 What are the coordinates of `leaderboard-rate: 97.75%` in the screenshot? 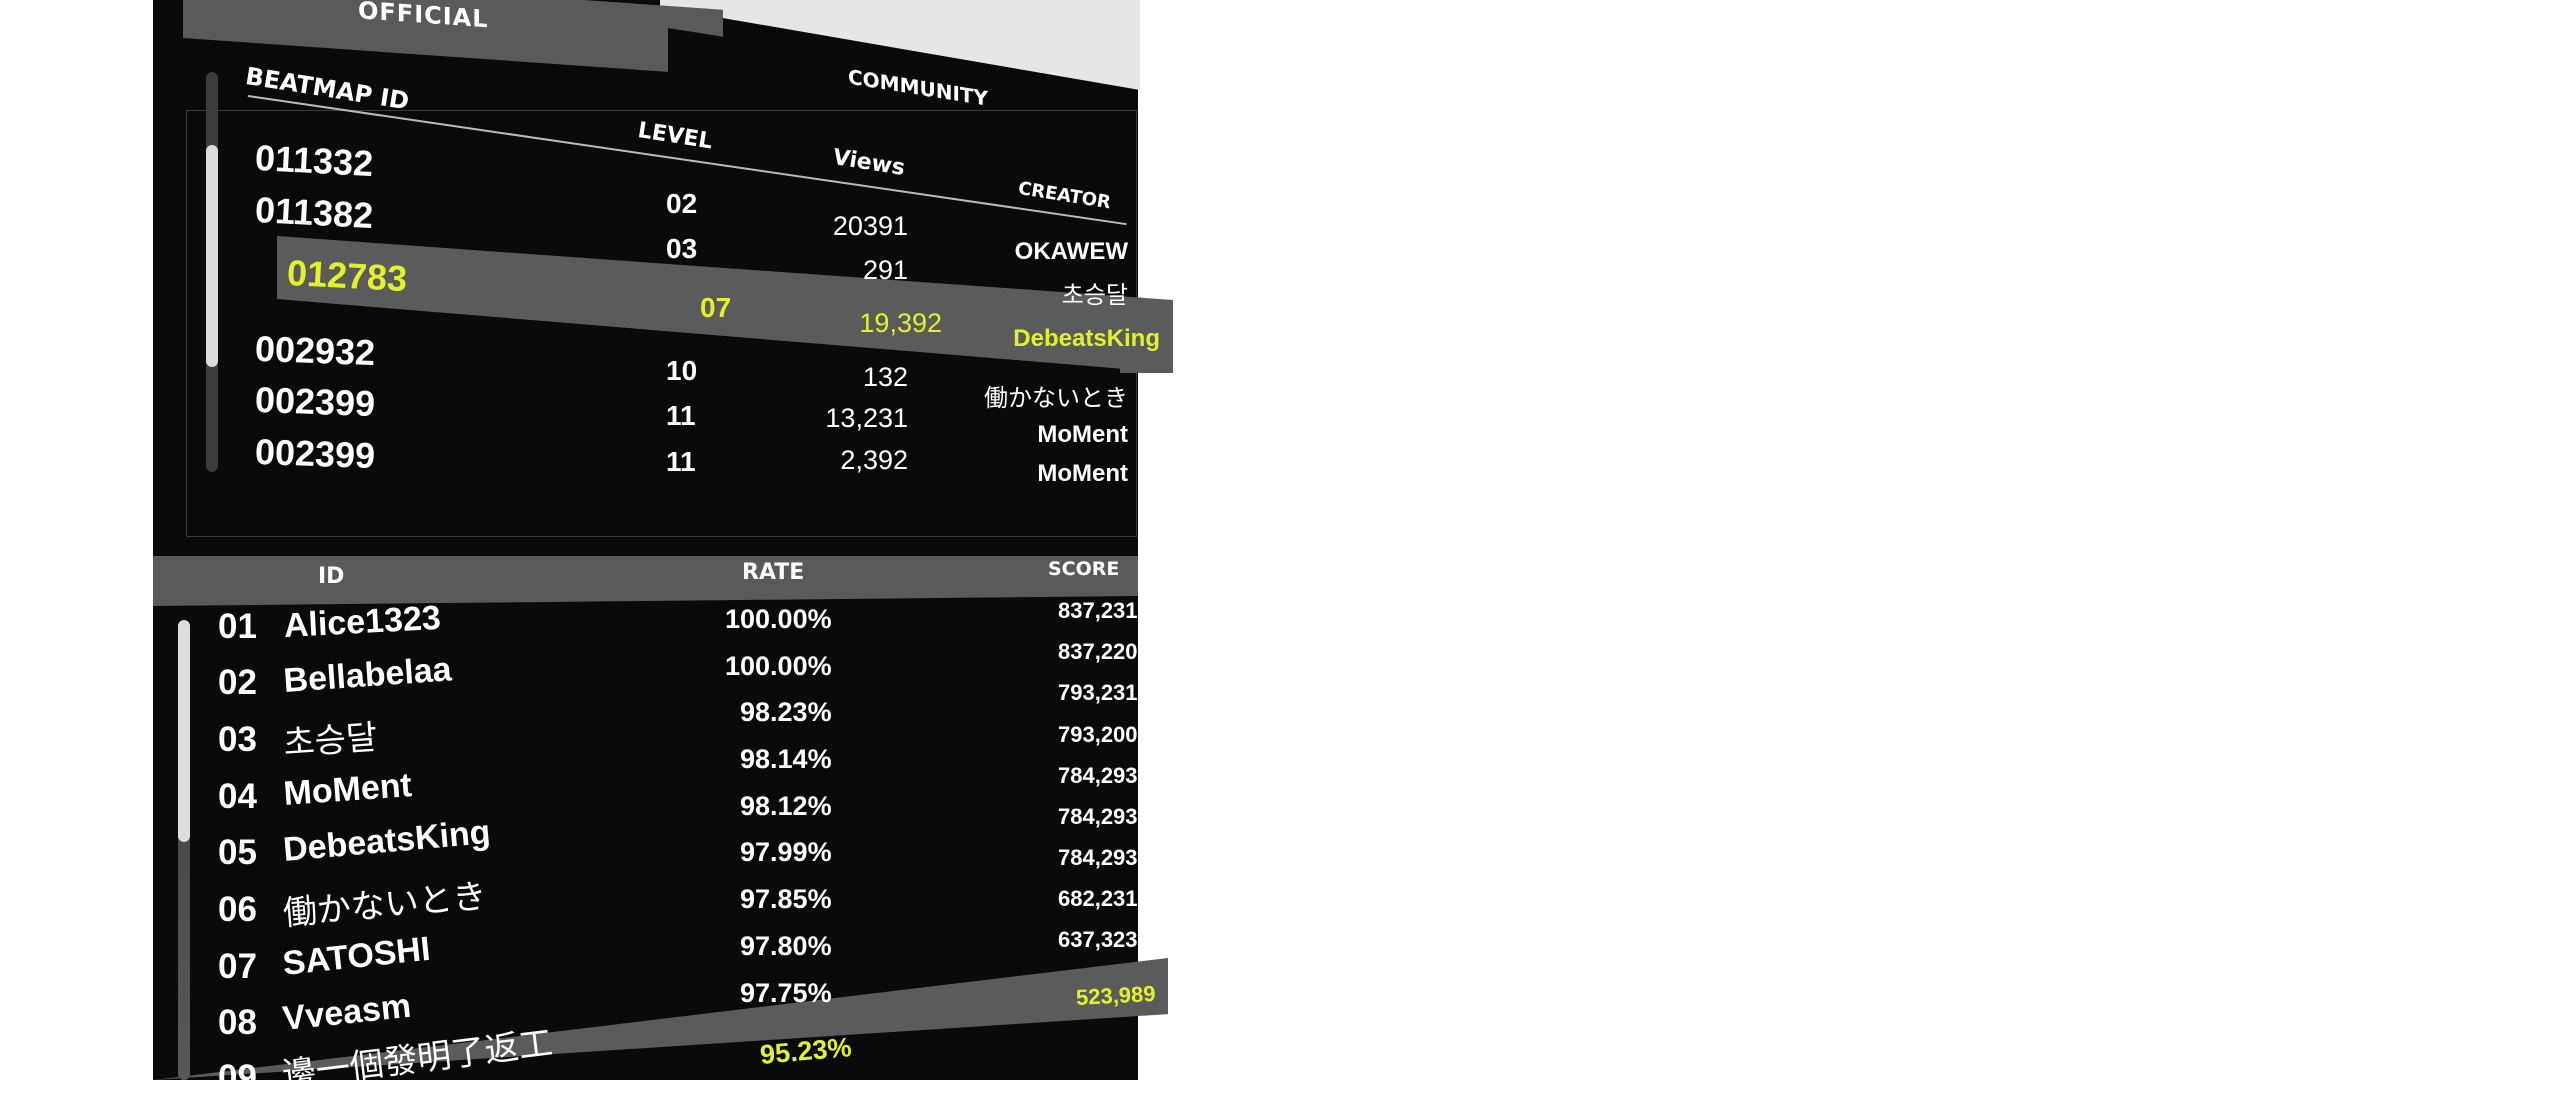 It's located at (786, 993).